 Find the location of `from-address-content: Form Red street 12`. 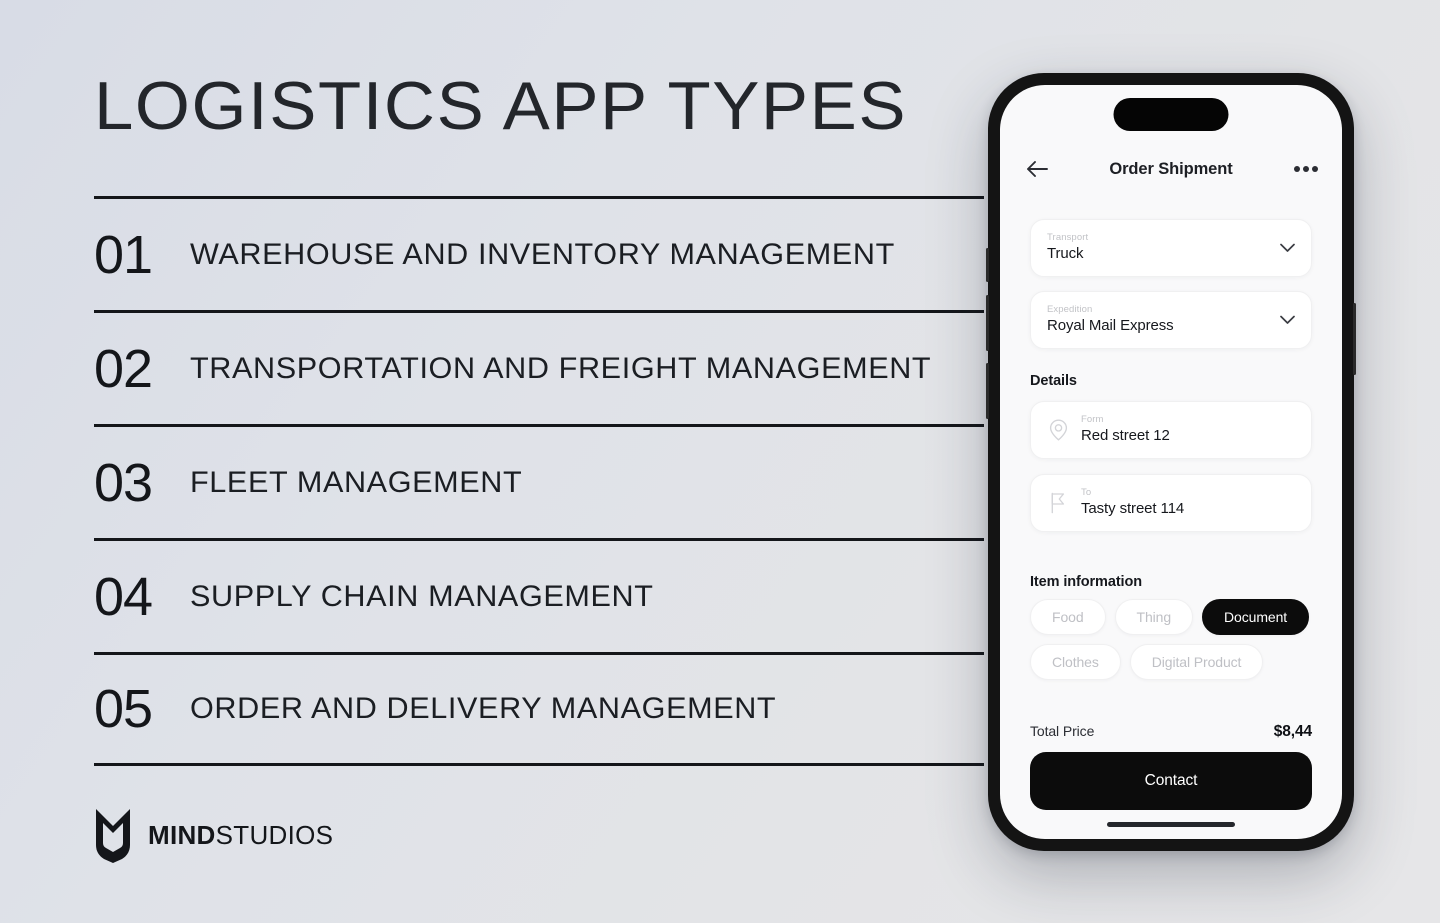

from-address-content: Form Red street 12 is located at coordinates (1125, 430).